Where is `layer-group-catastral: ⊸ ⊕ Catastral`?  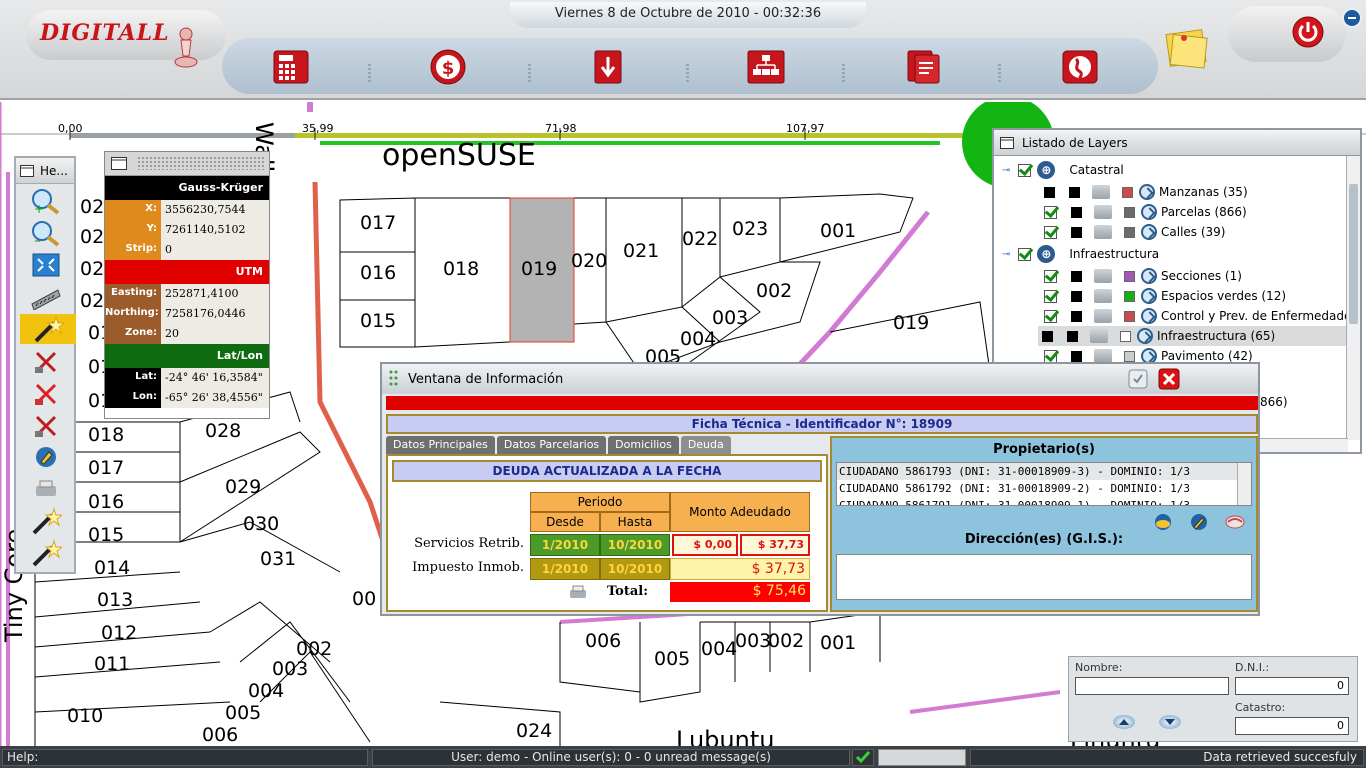 layer-group-catastral: ⊸ ⊕ Catastral is located at coordinates (1063, 170).